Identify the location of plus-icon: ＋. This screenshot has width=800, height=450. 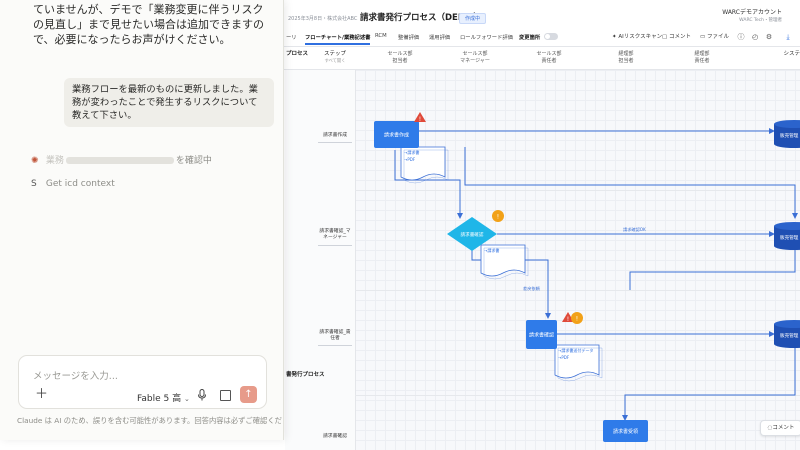
(41, 394).